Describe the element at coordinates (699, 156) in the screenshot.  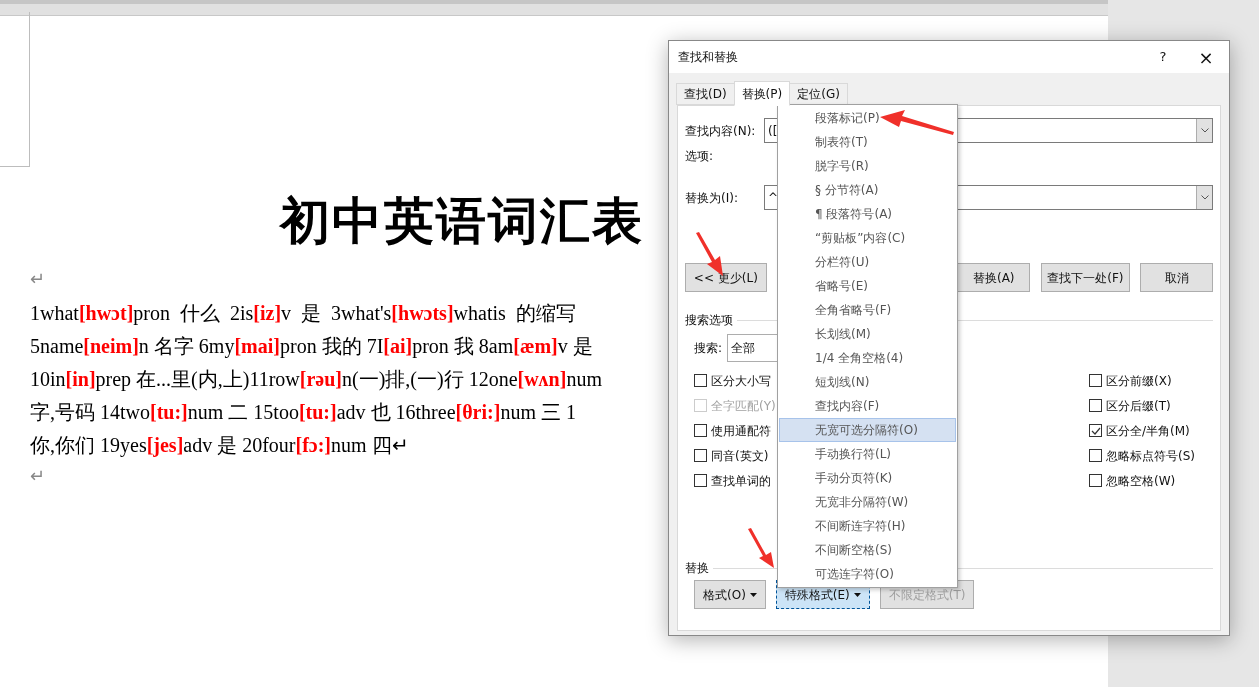
I see `options-label: 选项:` at that location.